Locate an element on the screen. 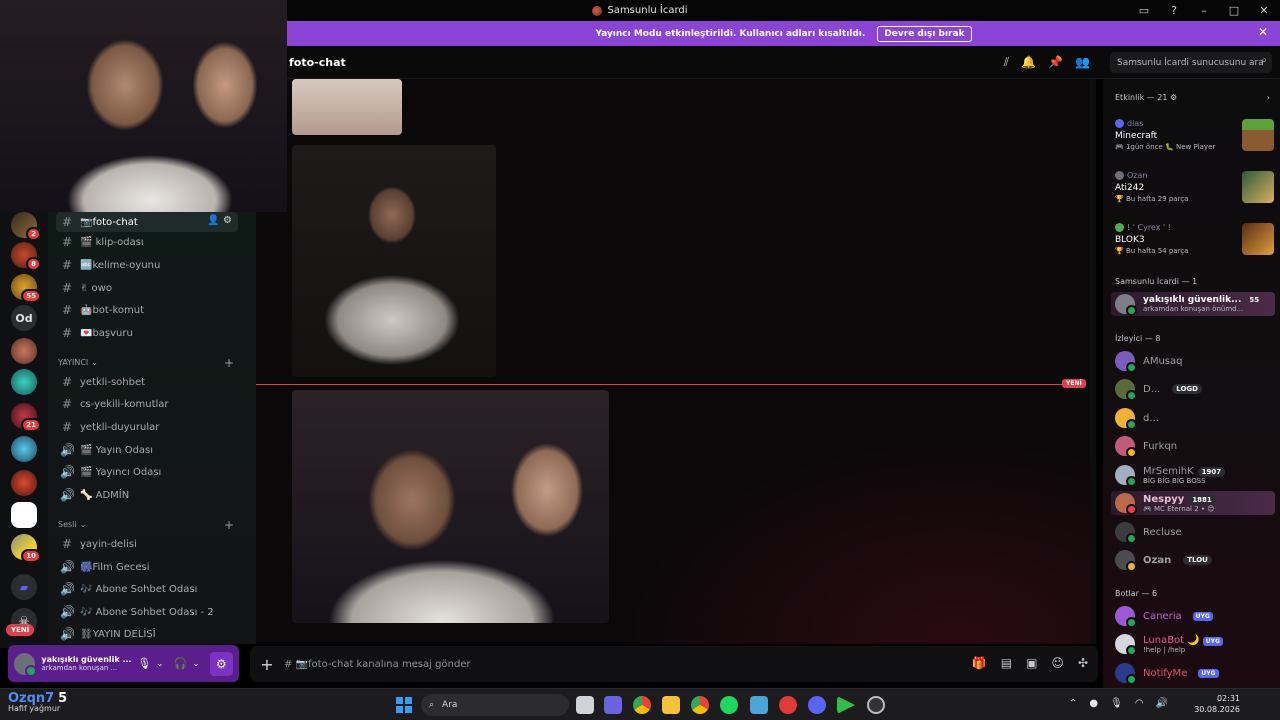 The width and height of the screenshot is (1280, 720). bot-item: LunaBot 🌙 UYG !help | /help is located at coordinates (1195, 644).